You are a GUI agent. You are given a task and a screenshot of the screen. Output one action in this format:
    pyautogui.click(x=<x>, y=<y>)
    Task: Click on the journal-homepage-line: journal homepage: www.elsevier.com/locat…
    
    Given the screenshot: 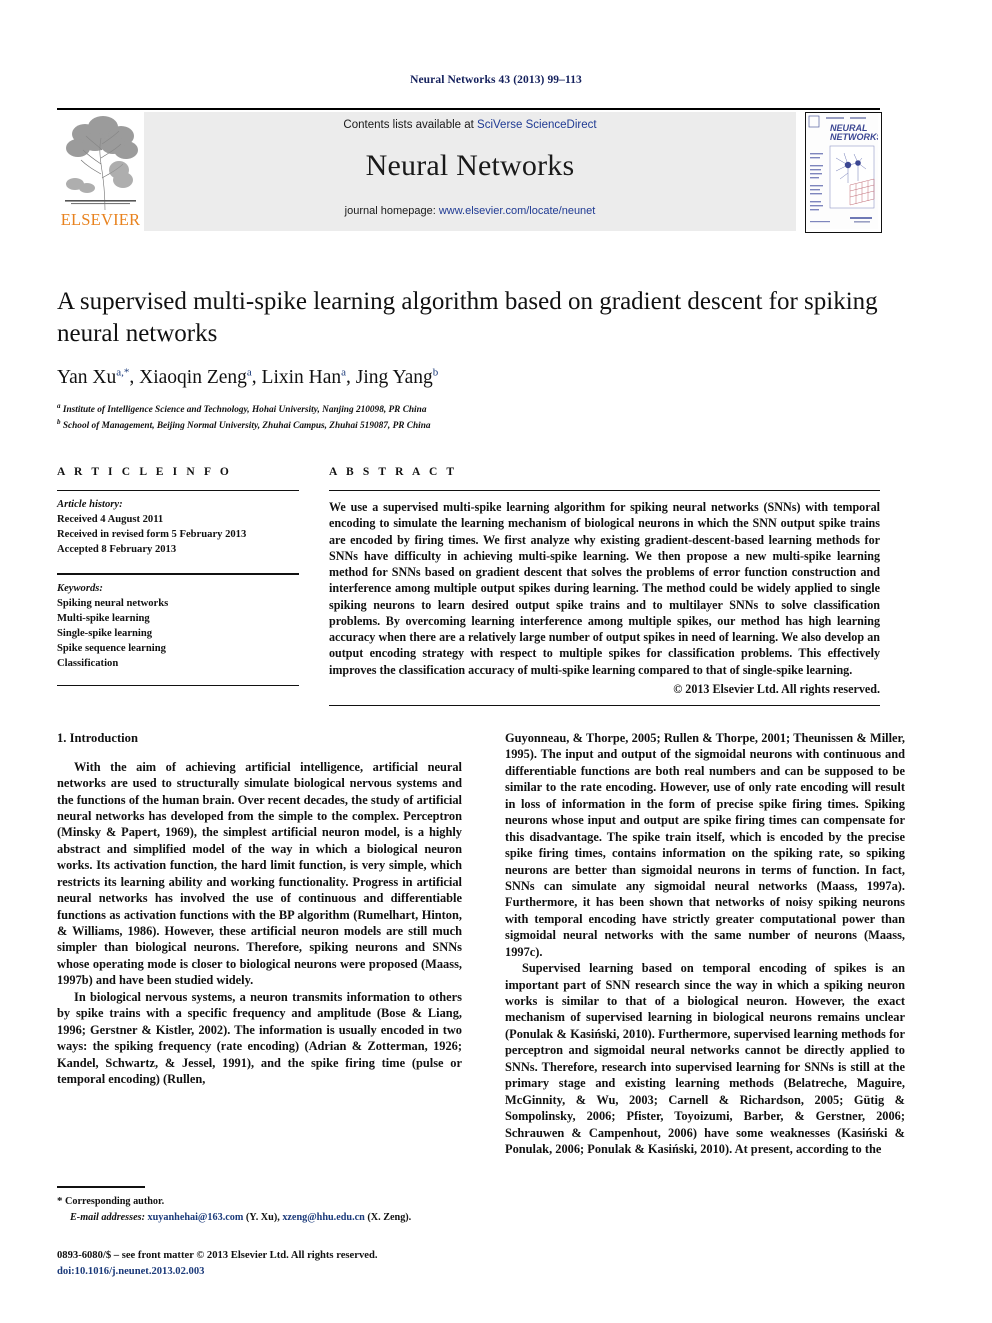 What is the action you would take?
    pyautogui.click(x=470, y=211)
    